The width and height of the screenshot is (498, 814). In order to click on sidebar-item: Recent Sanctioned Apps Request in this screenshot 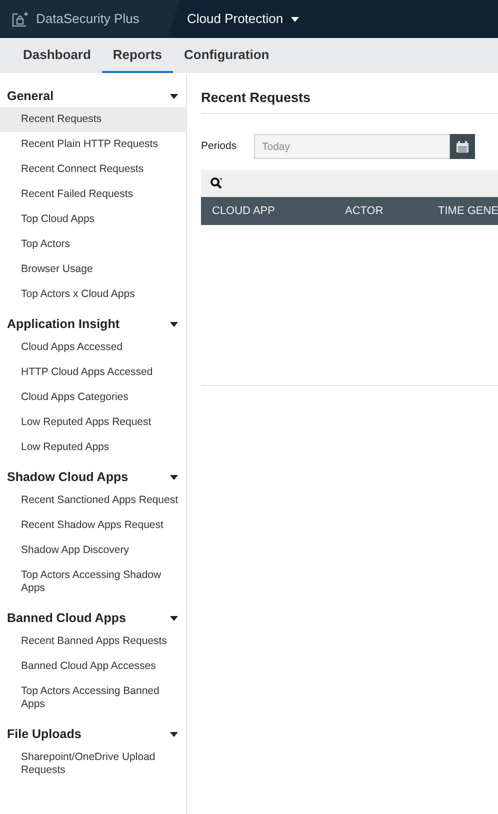, I will do `click(93, 500)`.